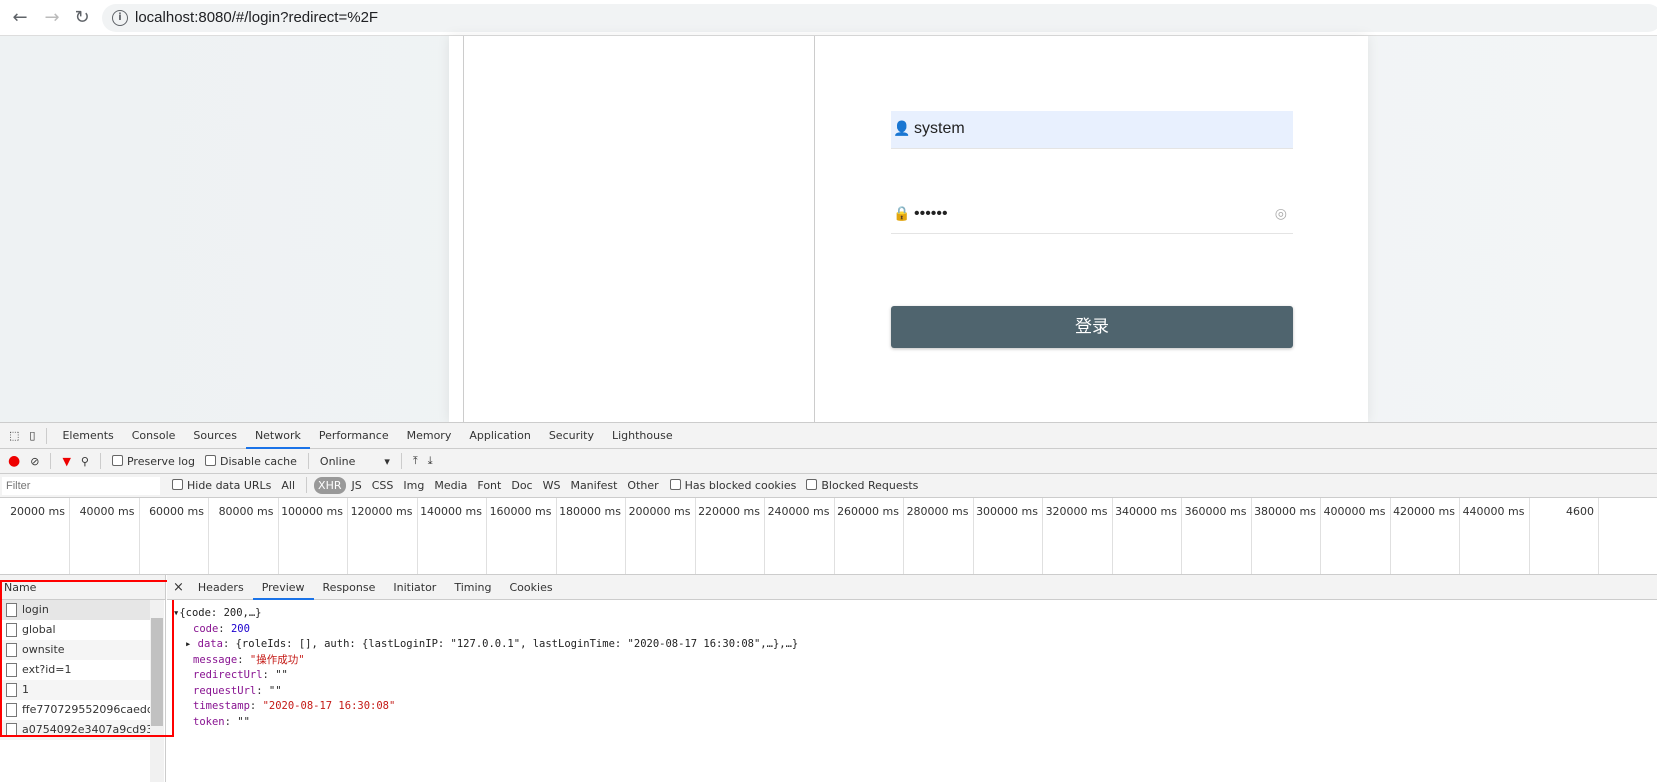  I want to click on tab-console: Console, so click(154, 436).